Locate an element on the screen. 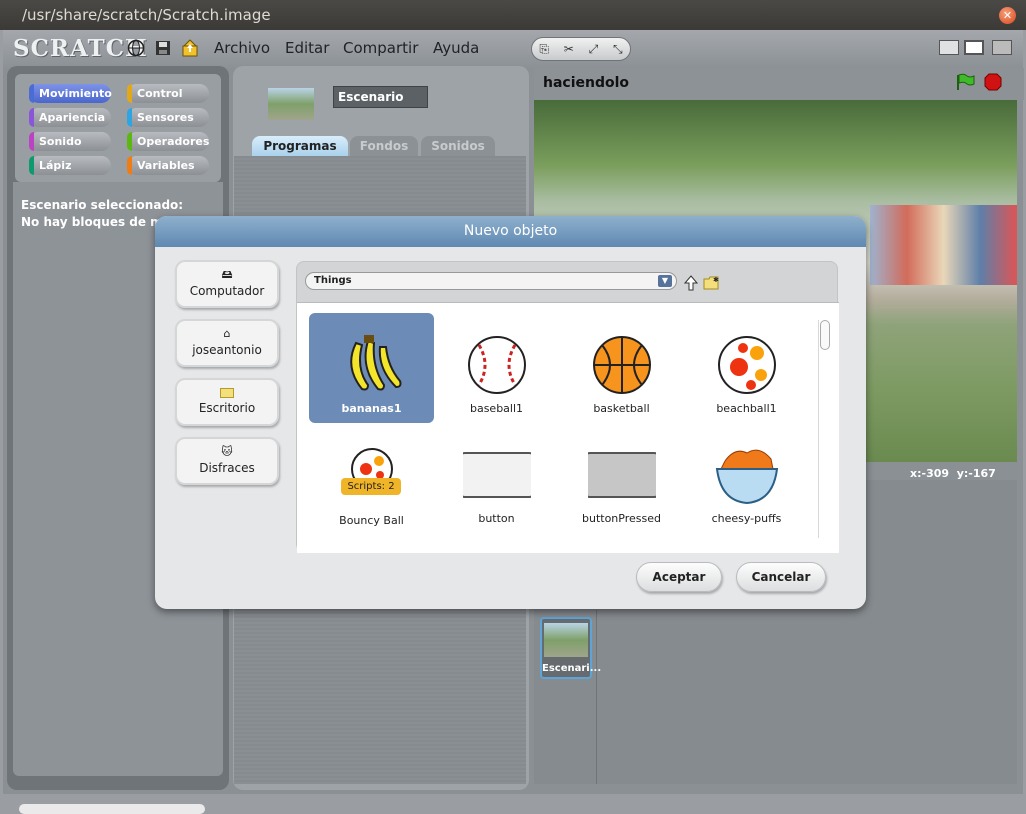  cancelar-button: Cancelar is located at coordinates (781, 577).